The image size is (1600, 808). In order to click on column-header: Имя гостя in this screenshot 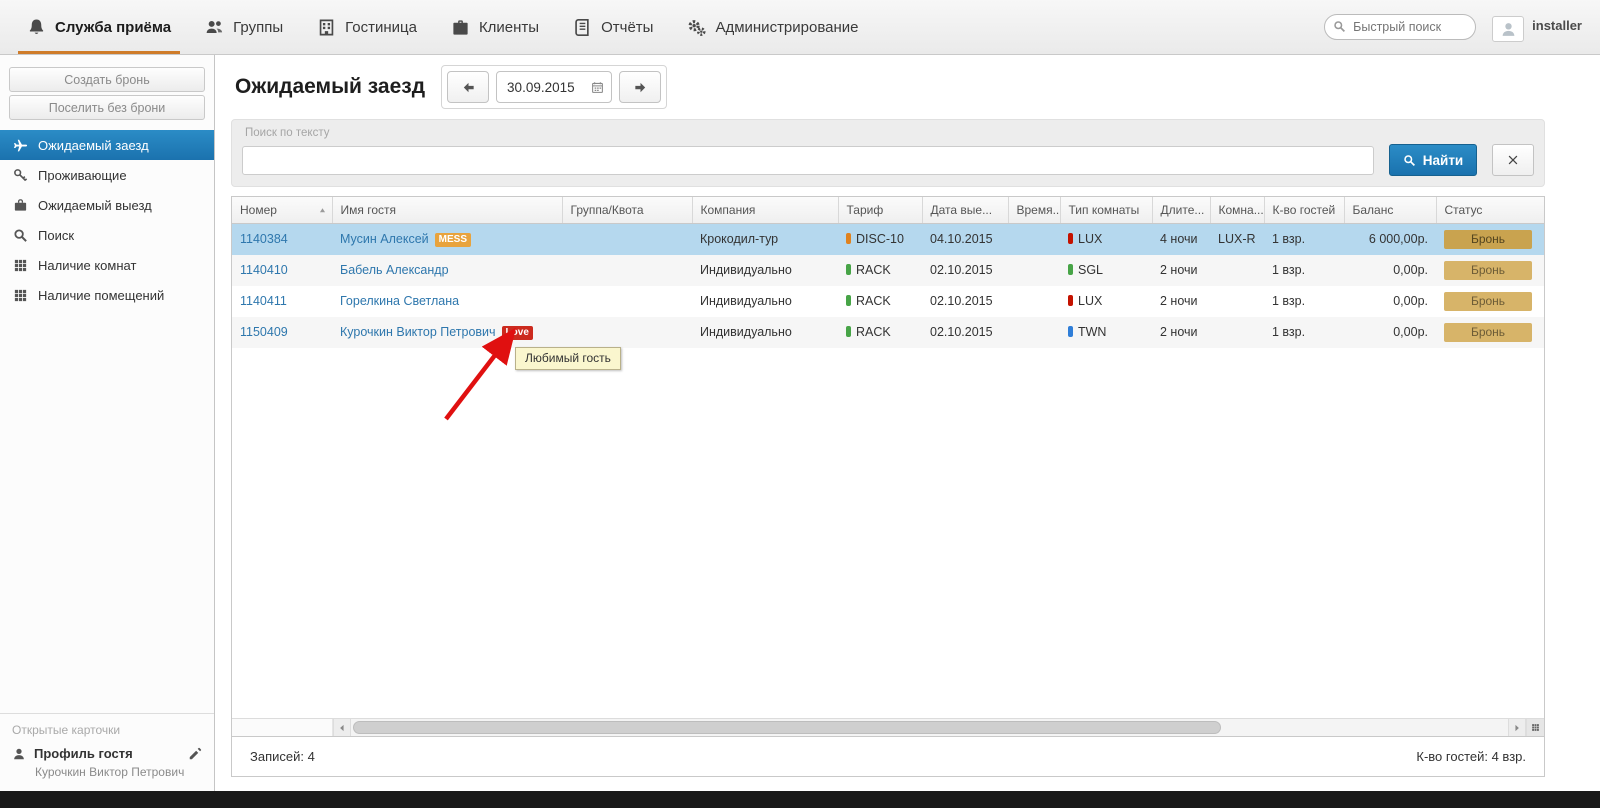, I will do `click(447, 210)`.